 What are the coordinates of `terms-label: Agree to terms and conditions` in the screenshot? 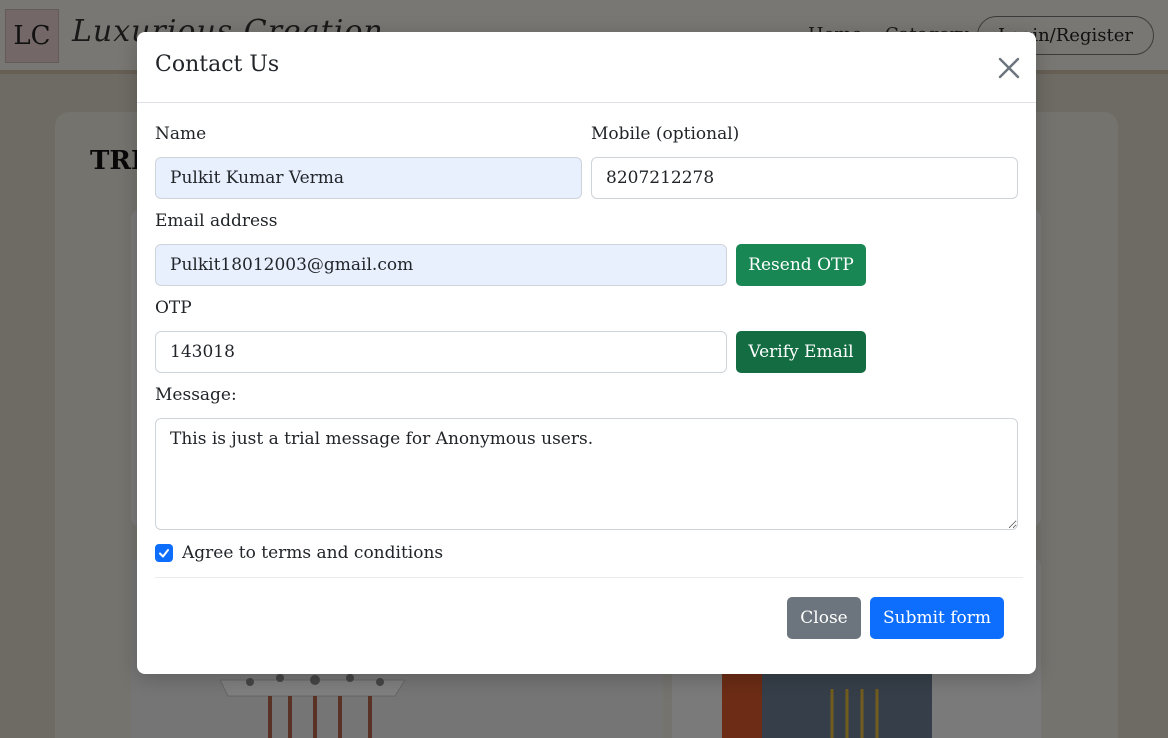 It's located at (312, 553).